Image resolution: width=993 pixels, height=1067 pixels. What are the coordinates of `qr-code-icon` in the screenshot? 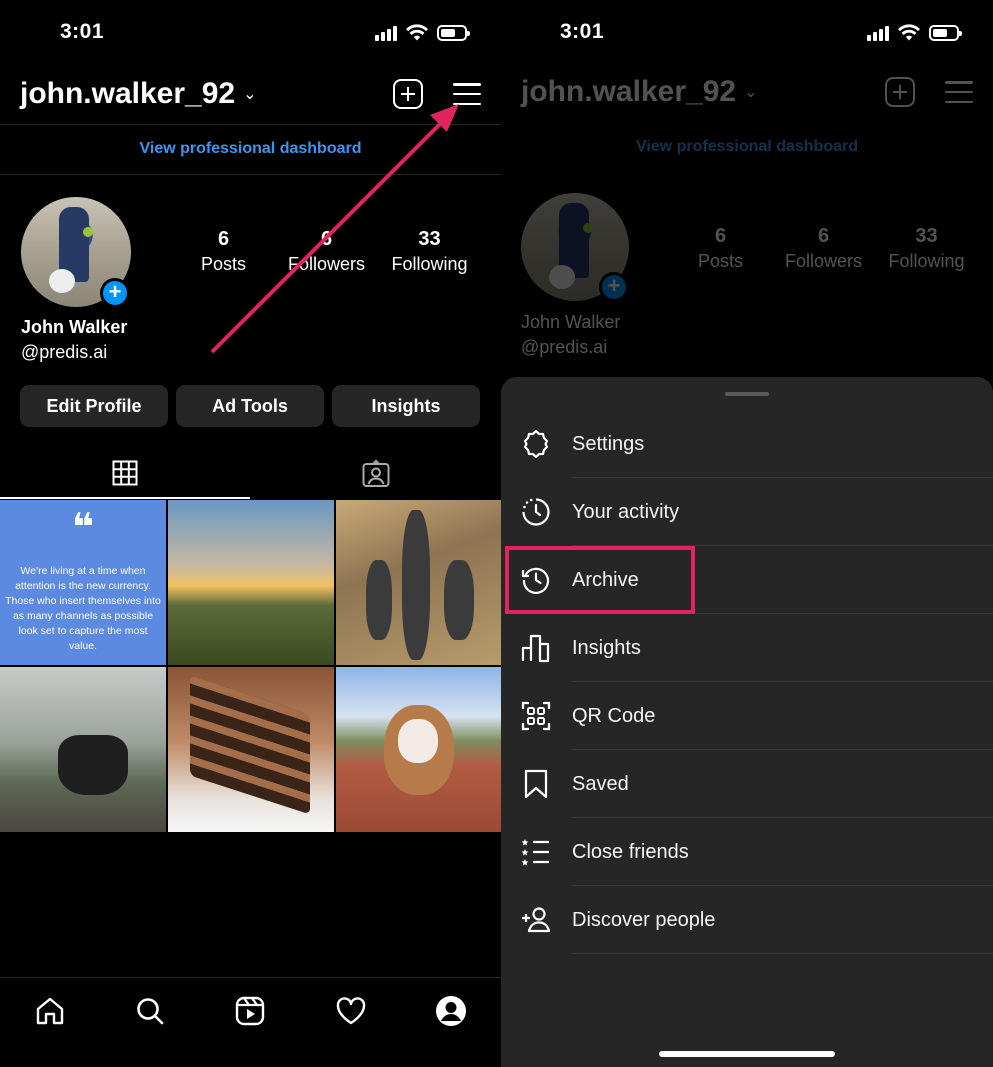 It's located at (536, 716).